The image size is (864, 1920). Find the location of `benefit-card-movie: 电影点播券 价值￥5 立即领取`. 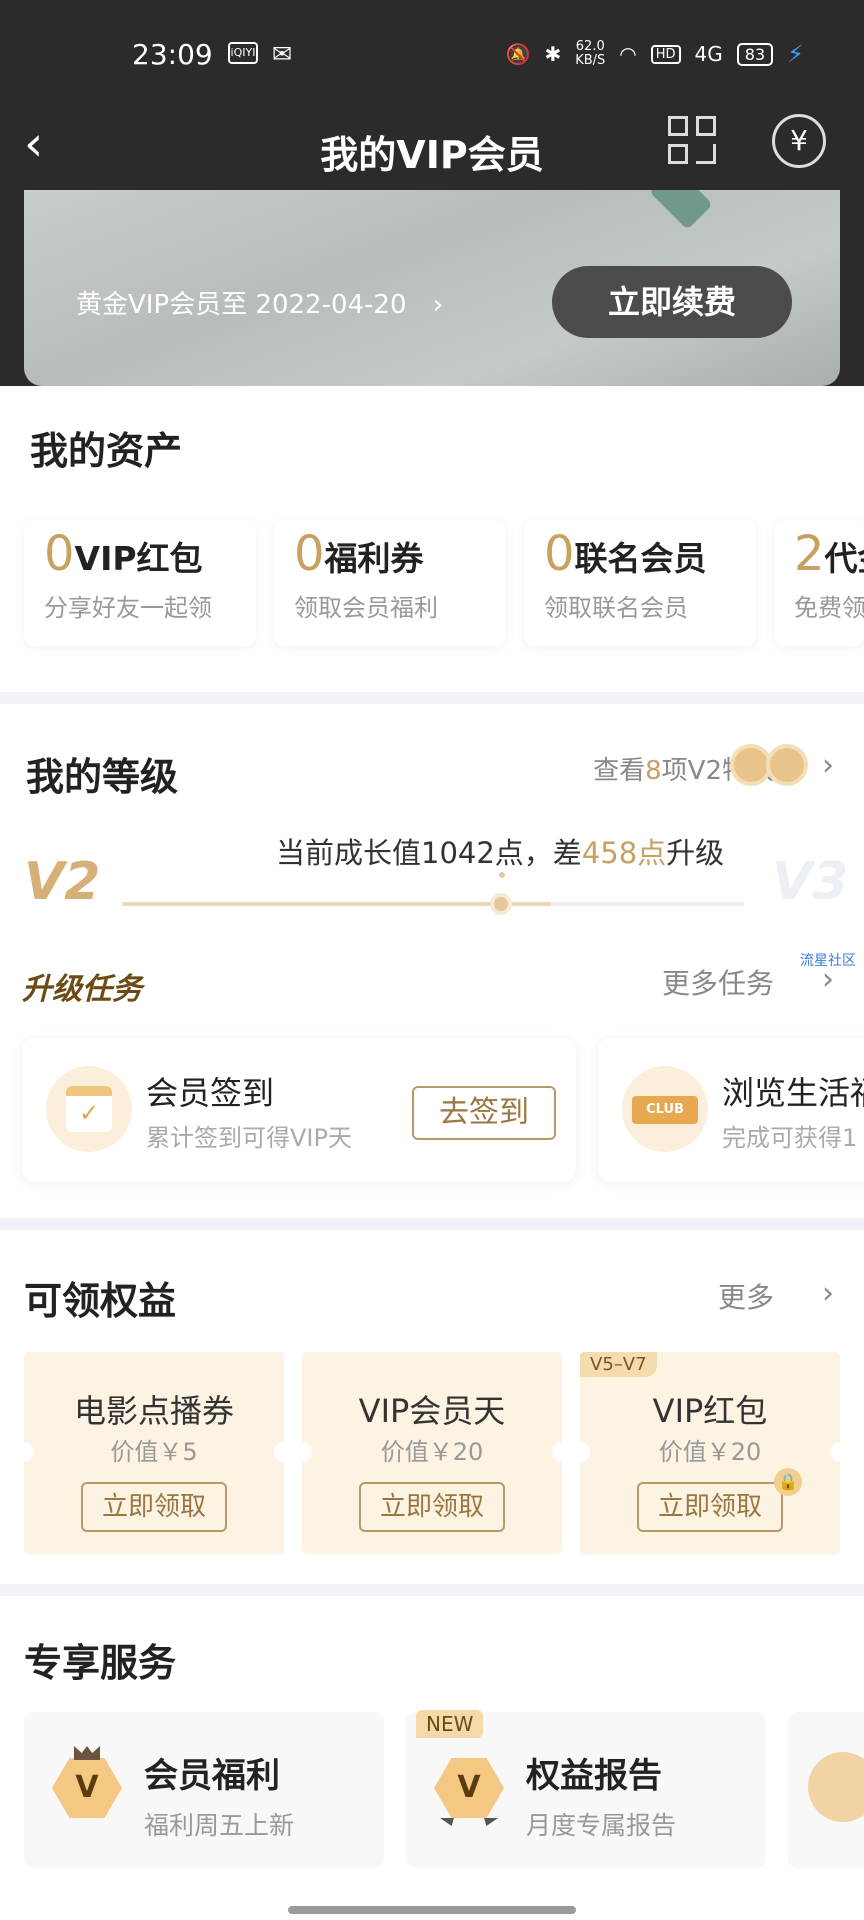

benefit-card-movie: 电影点播券 价值￥5 立即领取 is located at coordinates (154, 1453).